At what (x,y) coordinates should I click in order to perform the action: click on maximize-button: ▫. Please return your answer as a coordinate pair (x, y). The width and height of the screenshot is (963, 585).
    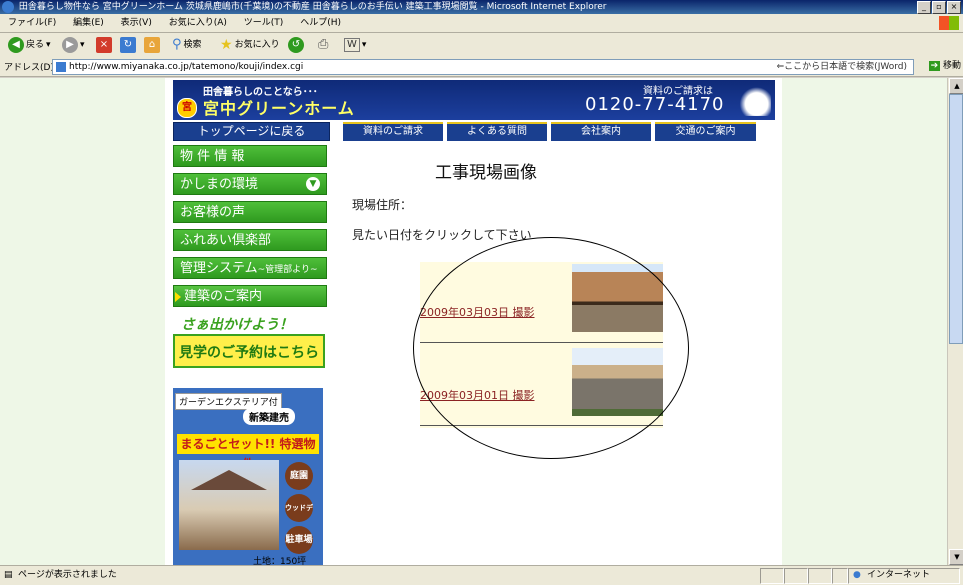
    Looking at the image, I should click on (939, 7).